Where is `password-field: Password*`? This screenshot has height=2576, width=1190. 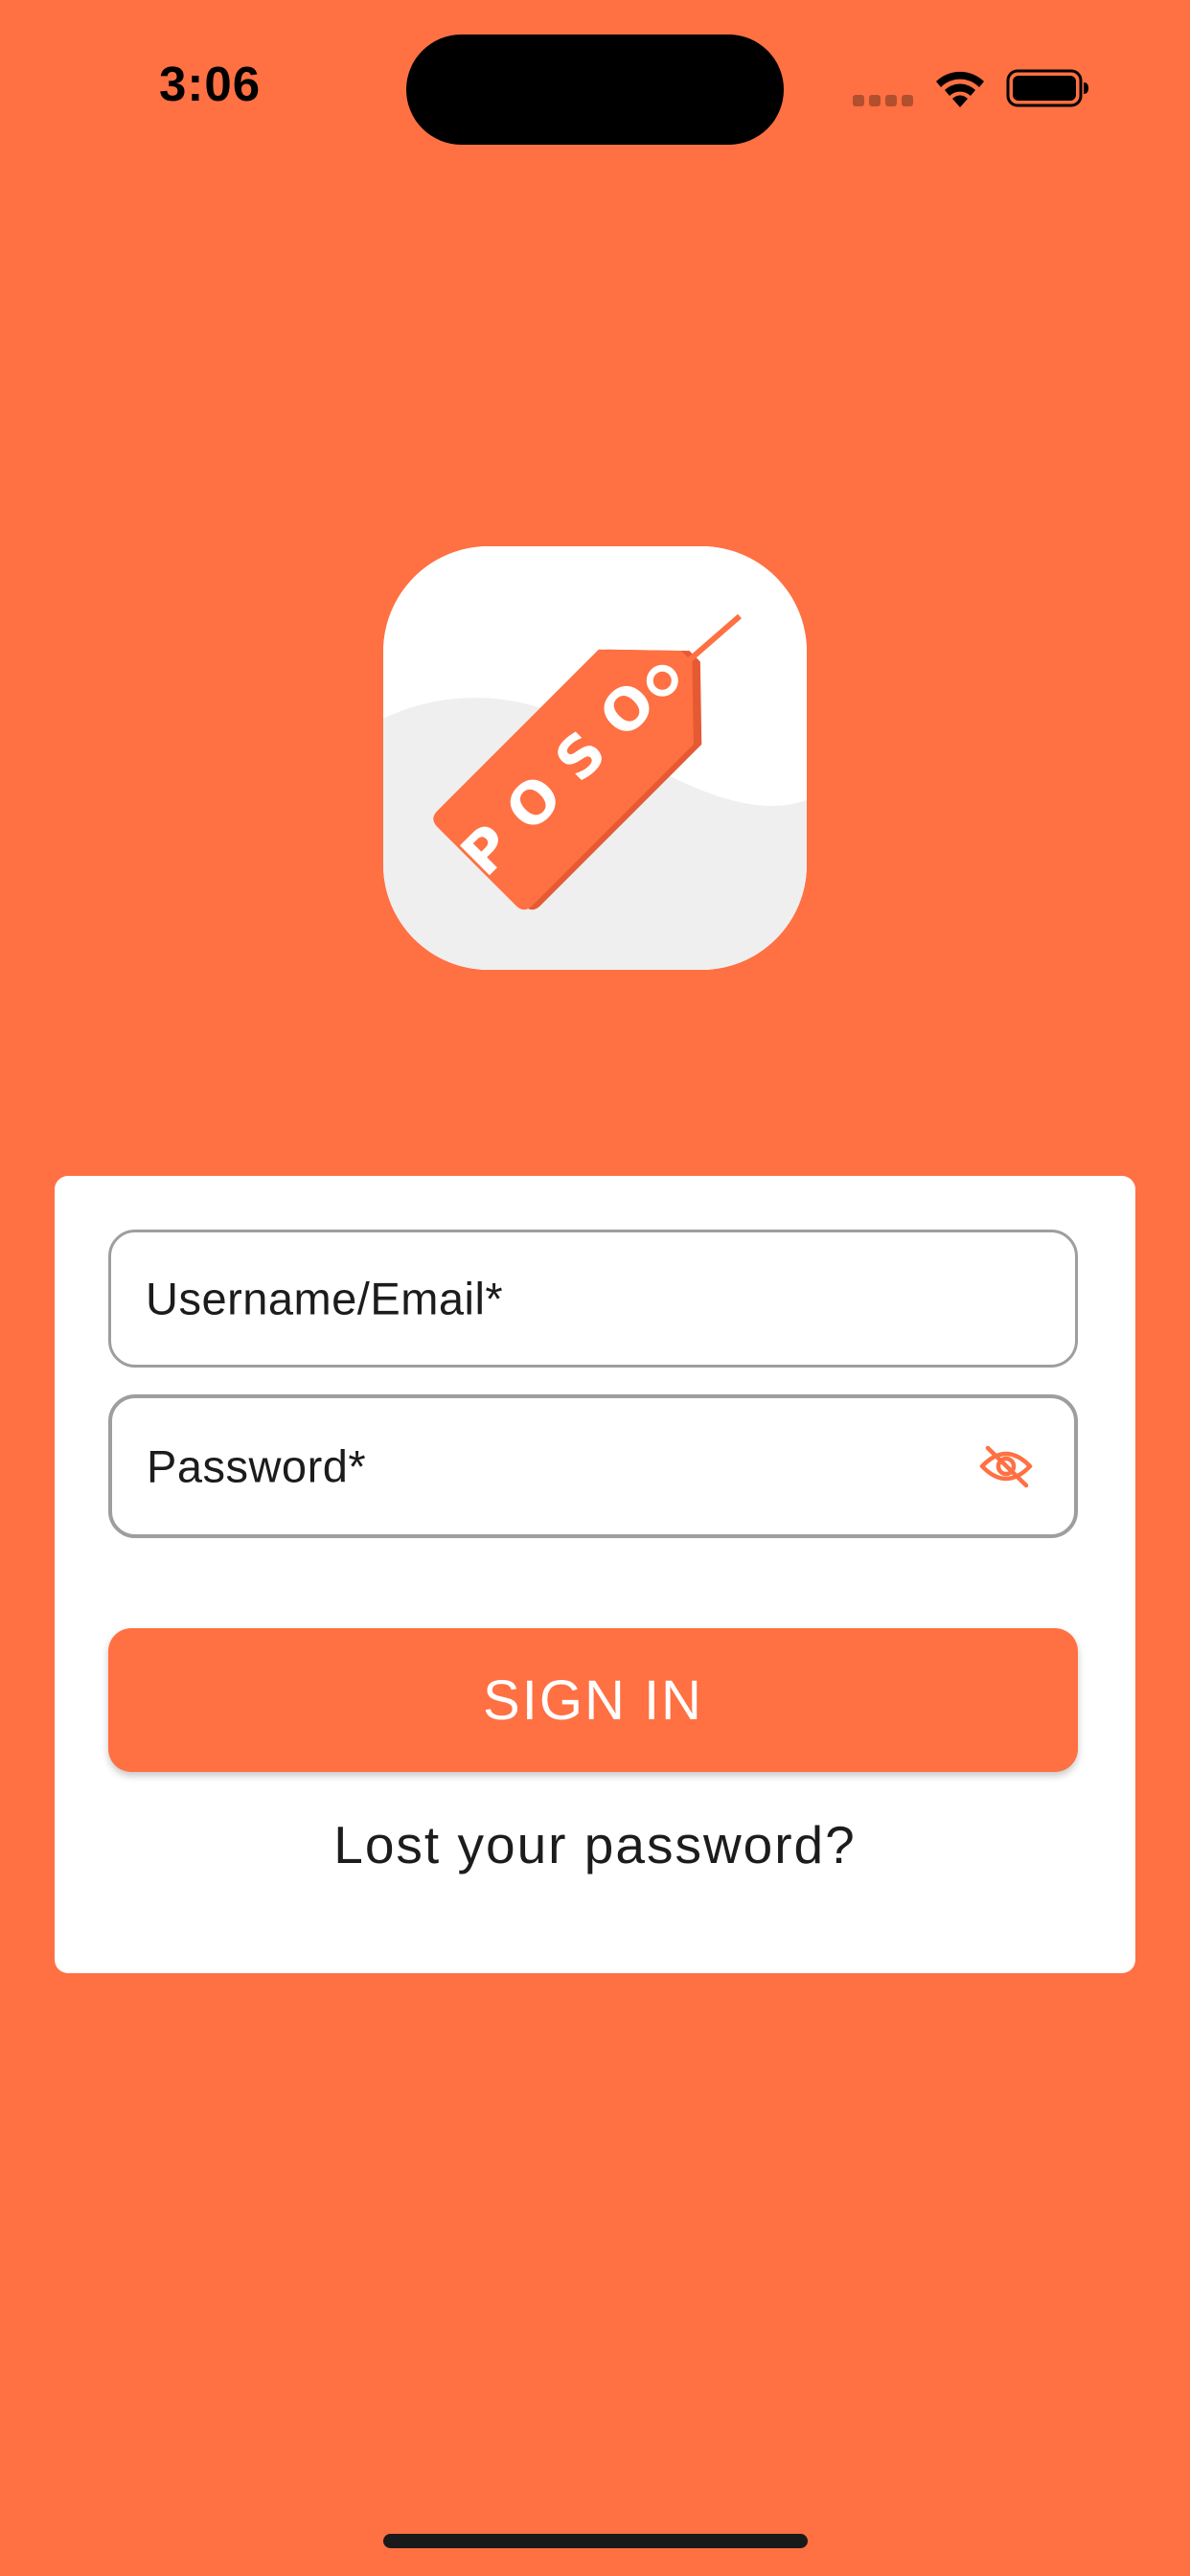
password-field: Password* is located at coordinates (593, 1466).